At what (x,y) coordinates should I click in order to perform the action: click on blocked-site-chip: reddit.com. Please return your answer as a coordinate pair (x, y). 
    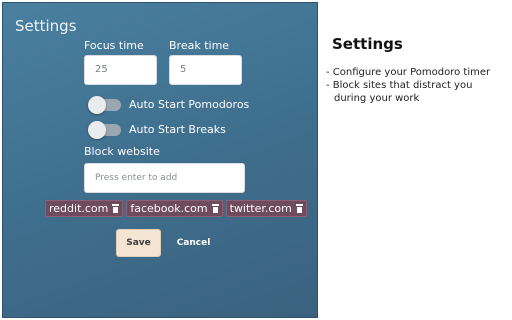
    Looking at the image, I should click on (84, 208).